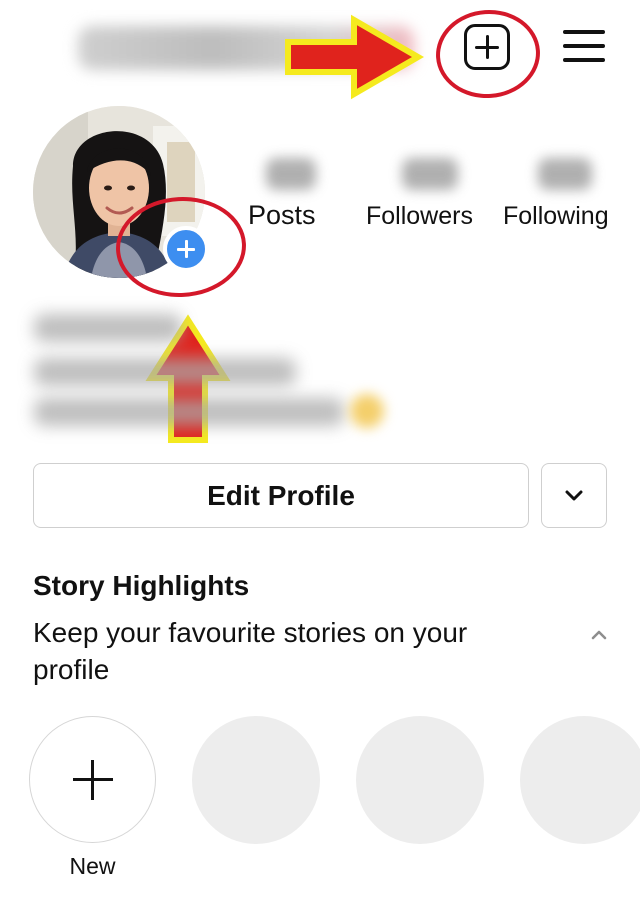 The width and height of the screenshot is (640, 912). What do you see at coordinates (354, 57) in the screenshot?
I see `annotation-arrow-right` at bounding box center [354, 57].